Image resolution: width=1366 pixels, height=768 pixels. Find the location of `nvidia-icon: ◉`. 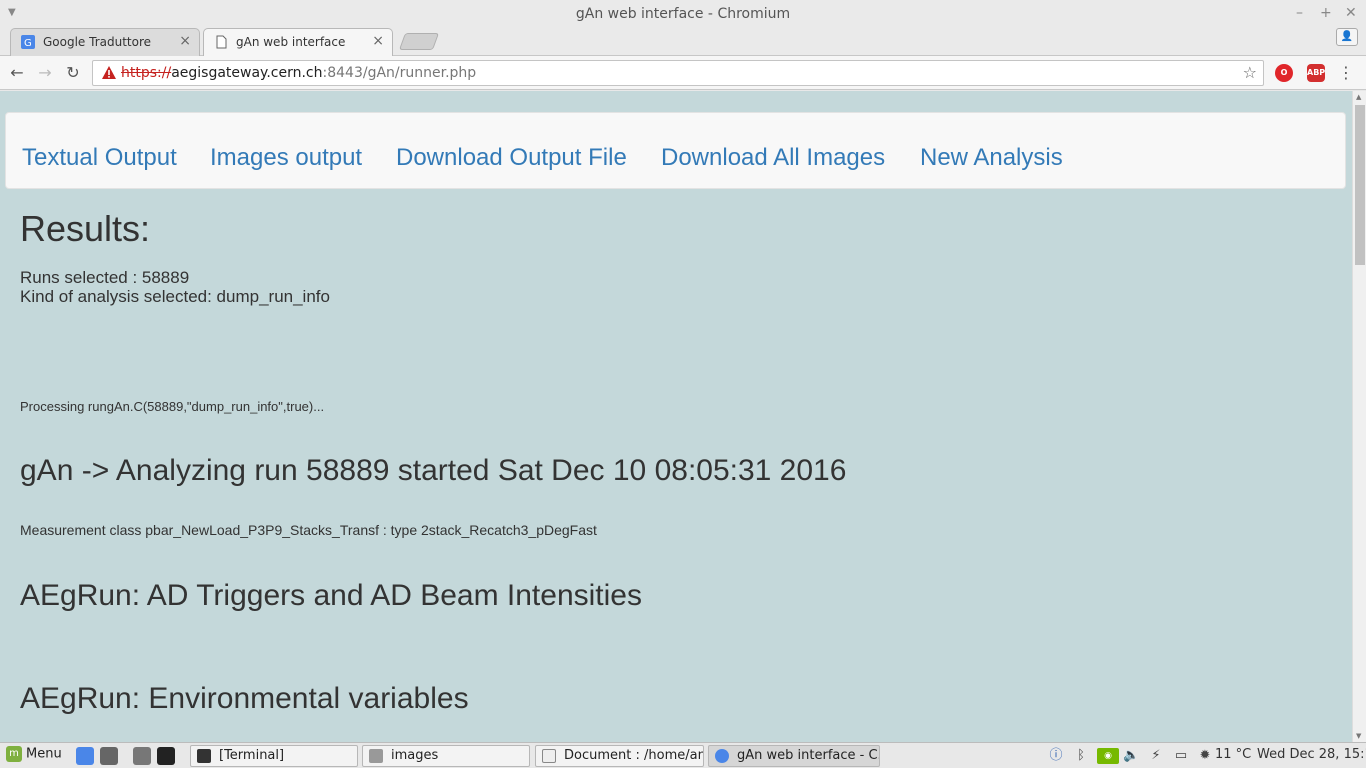

nvidia-icon: ◉ is located at coordinates (1108, 756).